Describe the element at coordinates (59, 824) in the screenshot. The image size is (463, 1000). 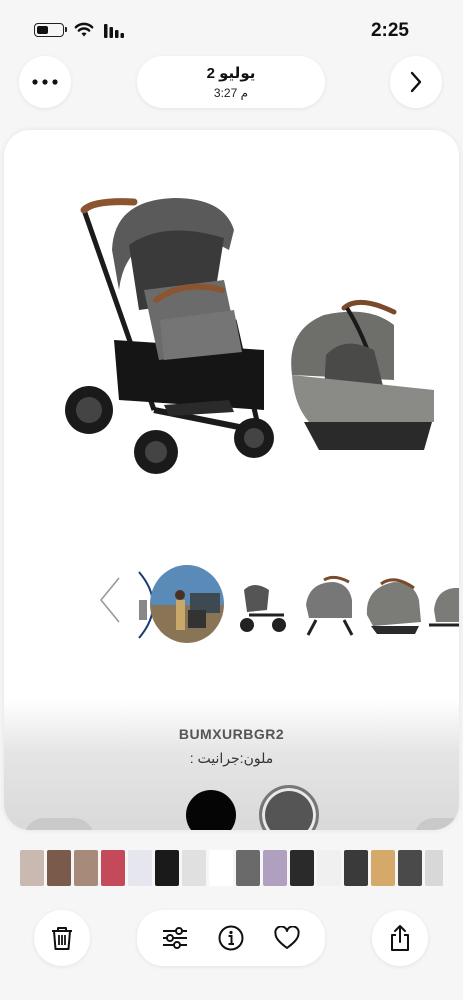
I see `card-edge-left` at that location.